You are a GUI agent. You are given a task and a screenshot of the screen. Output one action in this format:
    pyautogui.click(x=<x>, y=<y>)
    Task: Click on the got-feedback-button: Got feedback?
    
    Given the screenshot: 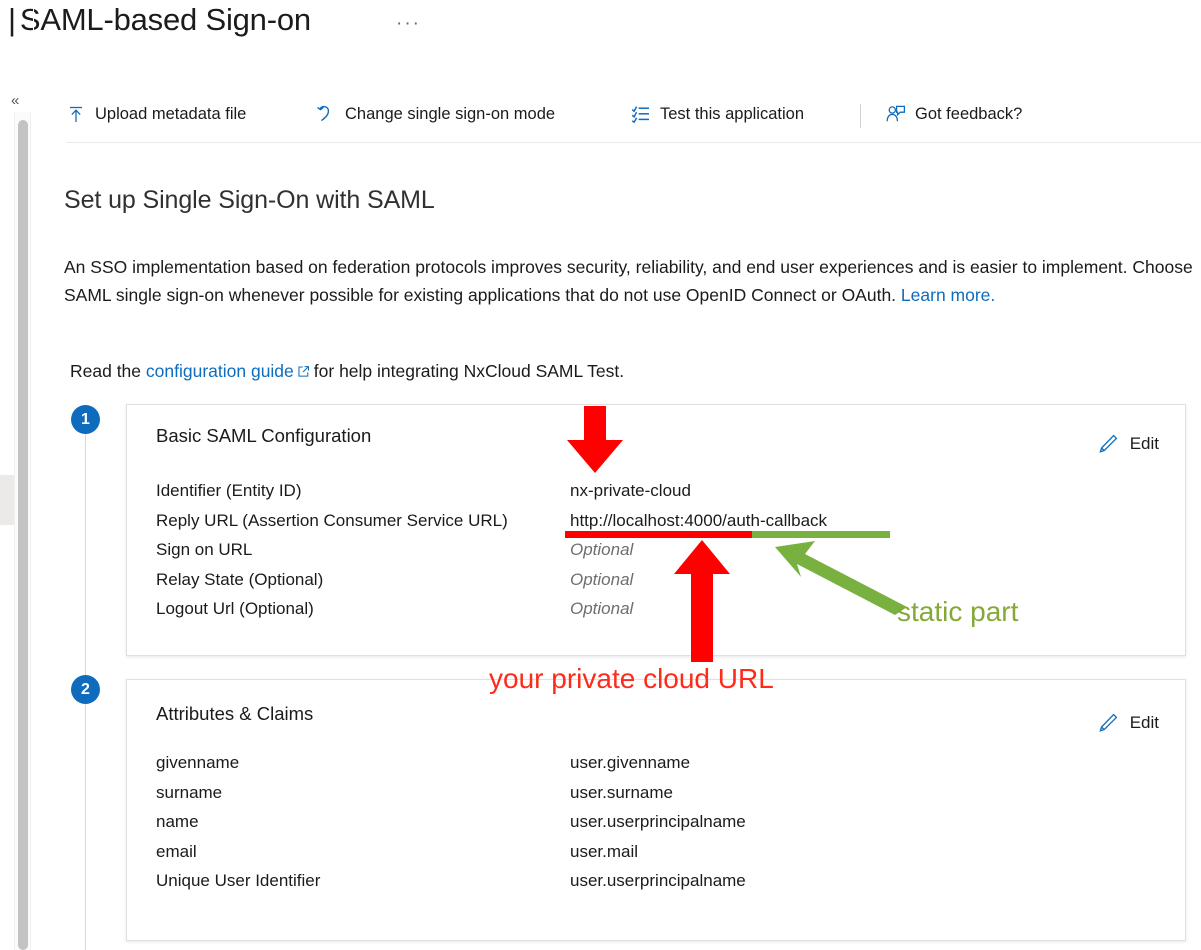 What is the action you would take?
    pyautogui.click(x=954, y=114)
    